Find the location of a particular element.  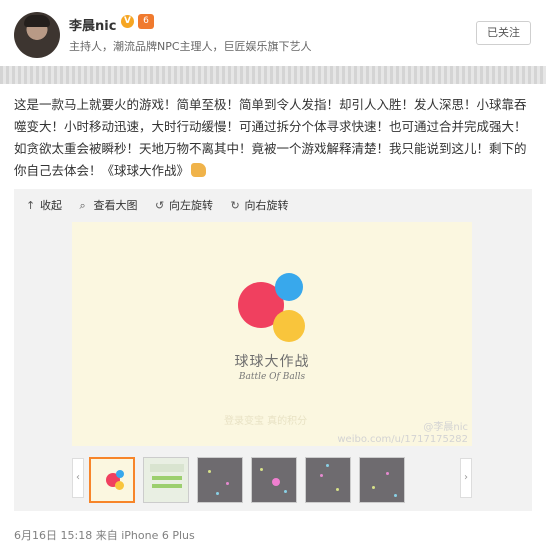

view-large-button: ⌕ 查看大图 is located at coordinates (109, 205).